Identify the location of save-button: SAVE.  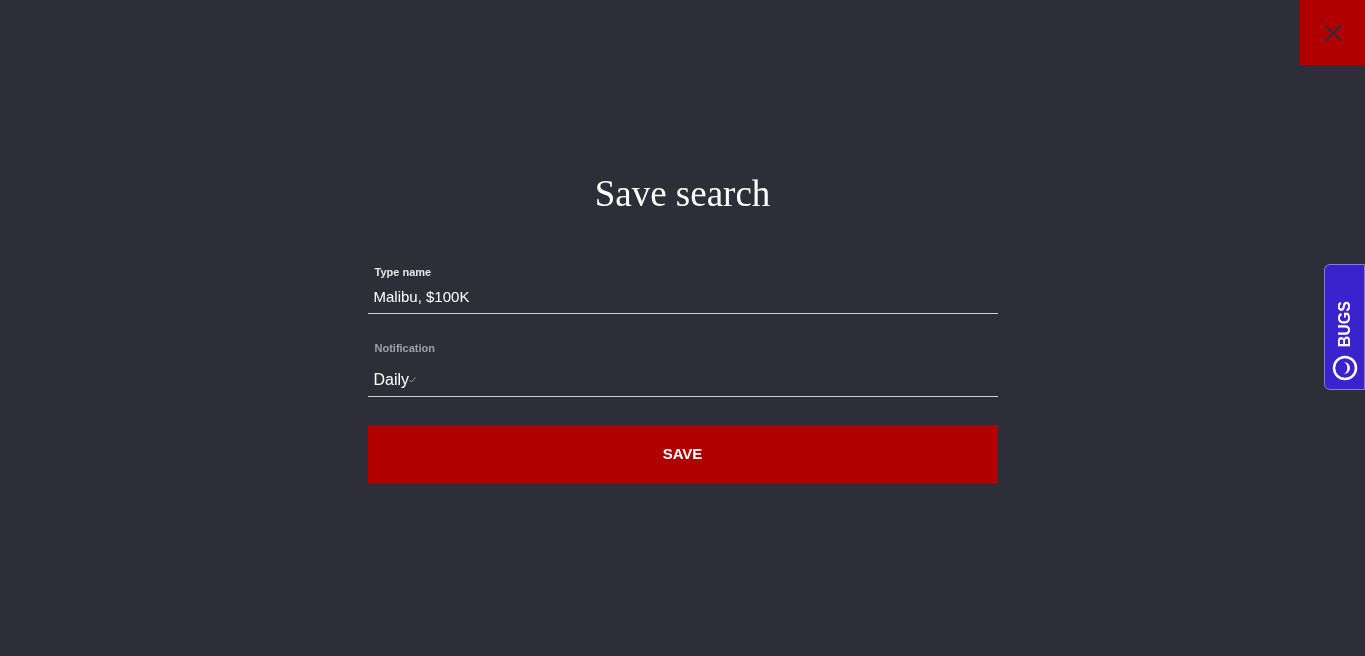
(682, 454).